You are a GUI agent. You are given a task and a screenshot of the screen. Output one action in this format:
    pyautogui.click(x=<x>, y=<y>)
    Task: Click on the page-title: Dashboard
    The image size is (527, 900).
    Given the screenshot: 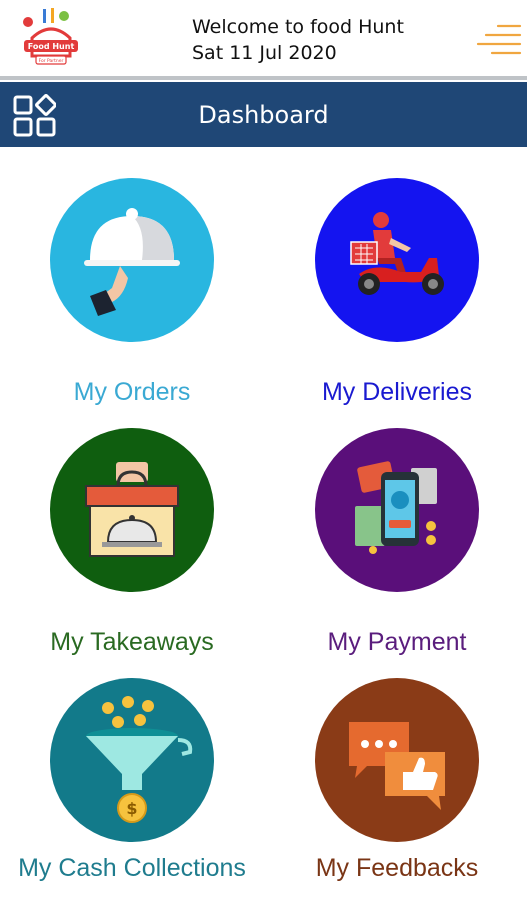 What is the action you would take?
    pyautogui.click(x=263, y=115)
    